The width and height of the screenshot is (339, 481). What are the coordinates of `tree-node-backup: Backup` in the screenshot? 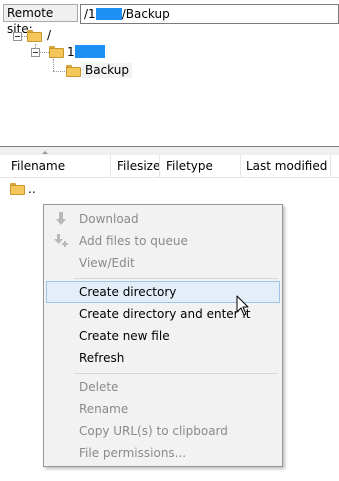 It's located at (107, 70).